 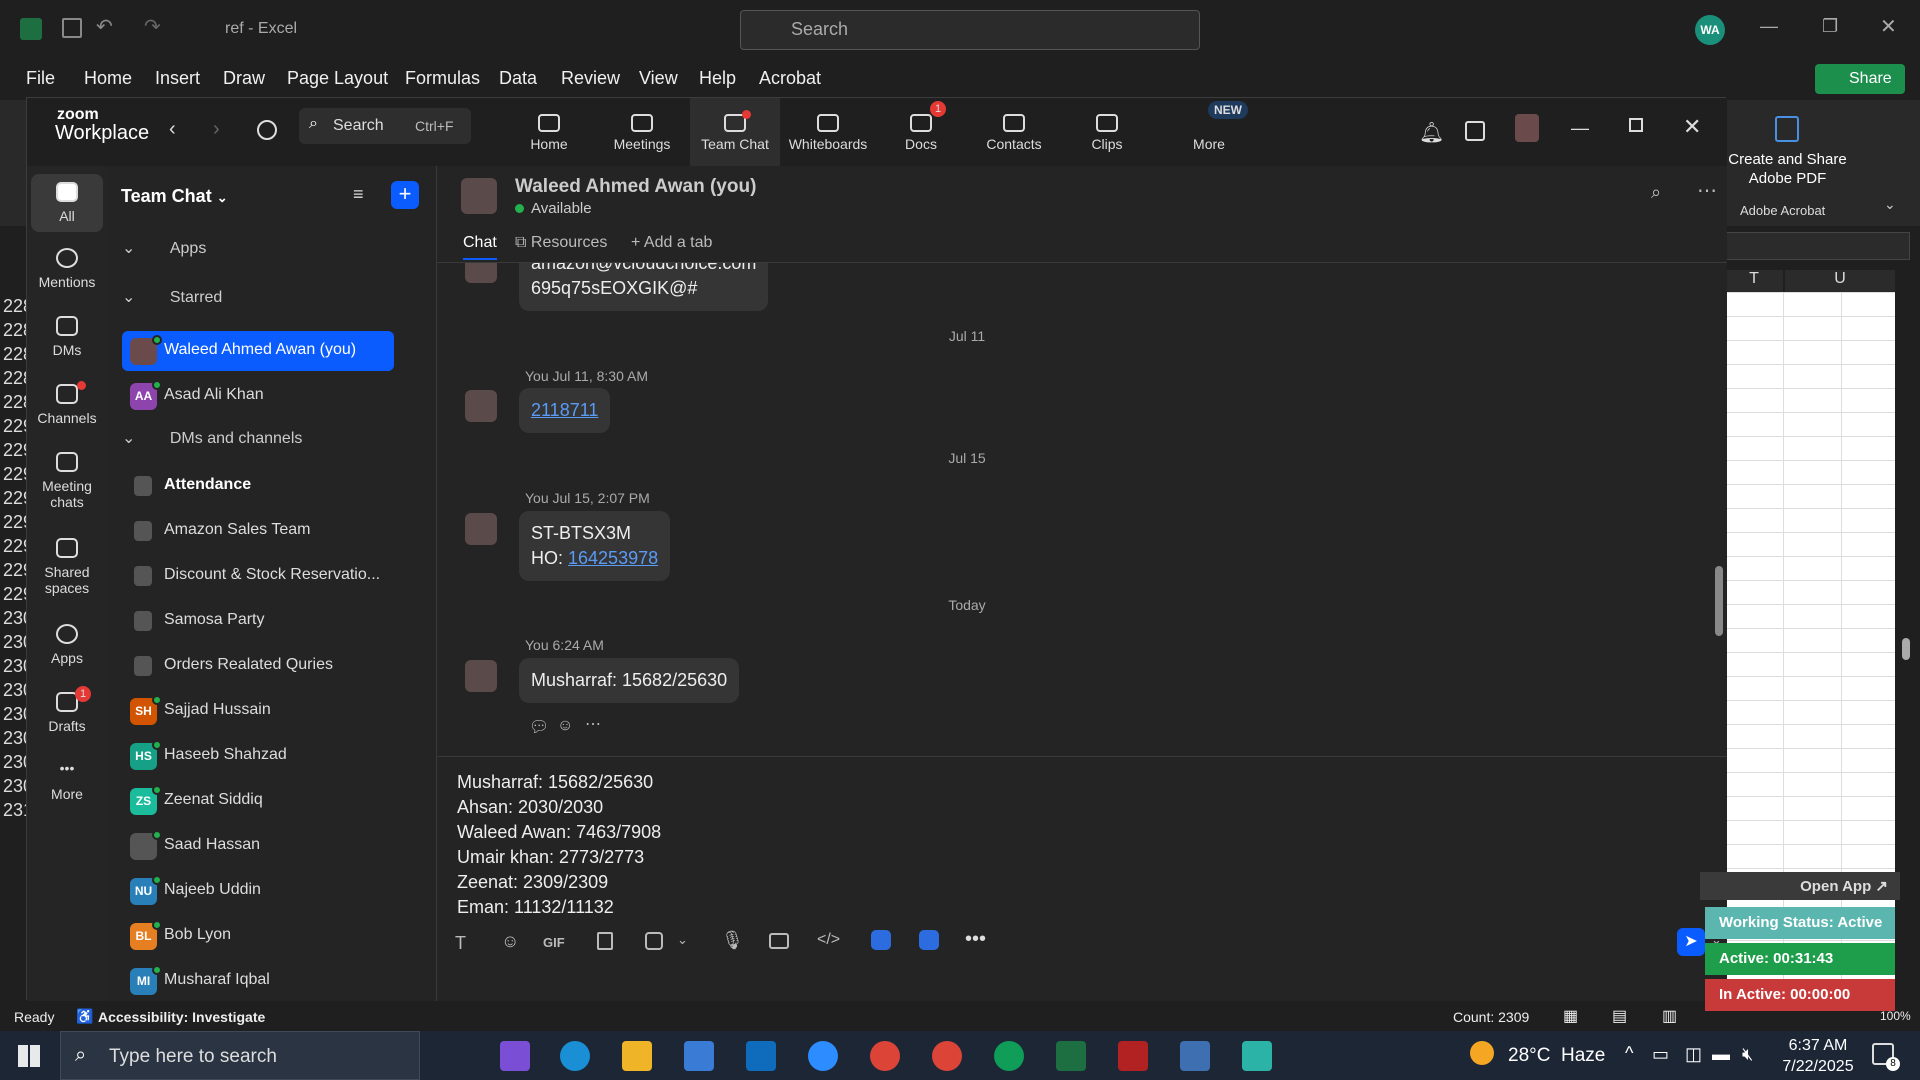 What do you see at coordinates (654, 941) in the screenshot?
I see `screenshot-icon` at bounding box center [654, 941].